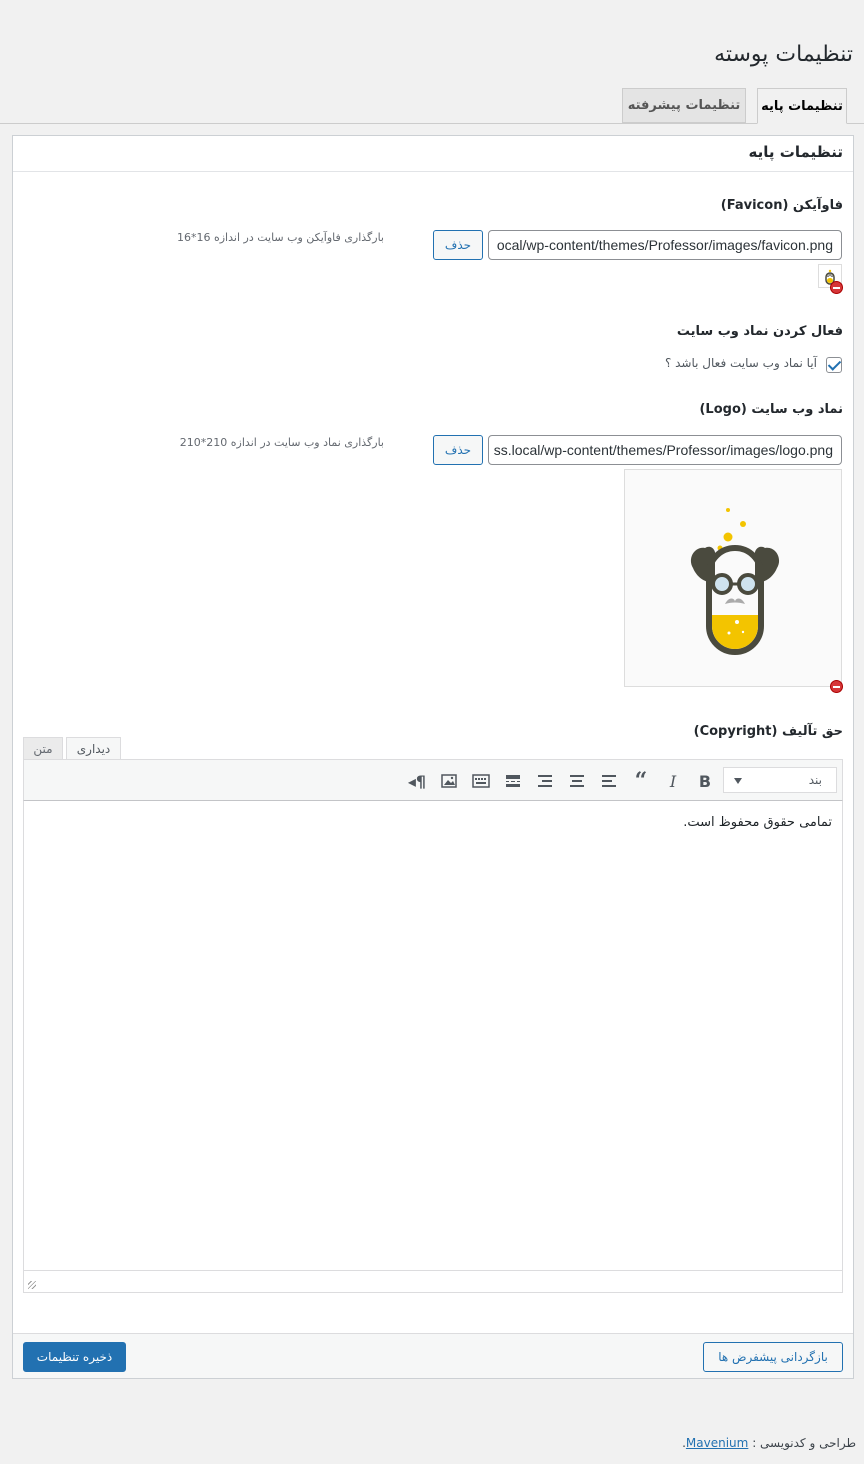 Image resolution: width=864 pixels, height=1464 pixels. I want to click on resize-grip-icon, so click(32, 1285).